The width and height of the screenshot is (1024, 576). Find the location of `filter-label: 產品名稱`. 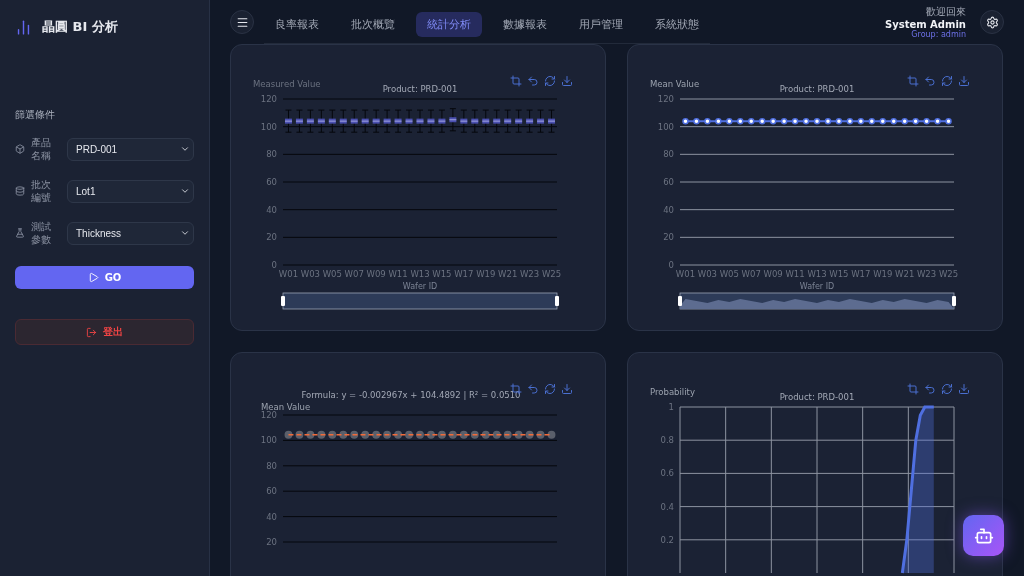

filter-label: 產品名稱 is located at coordinates (41, 149).